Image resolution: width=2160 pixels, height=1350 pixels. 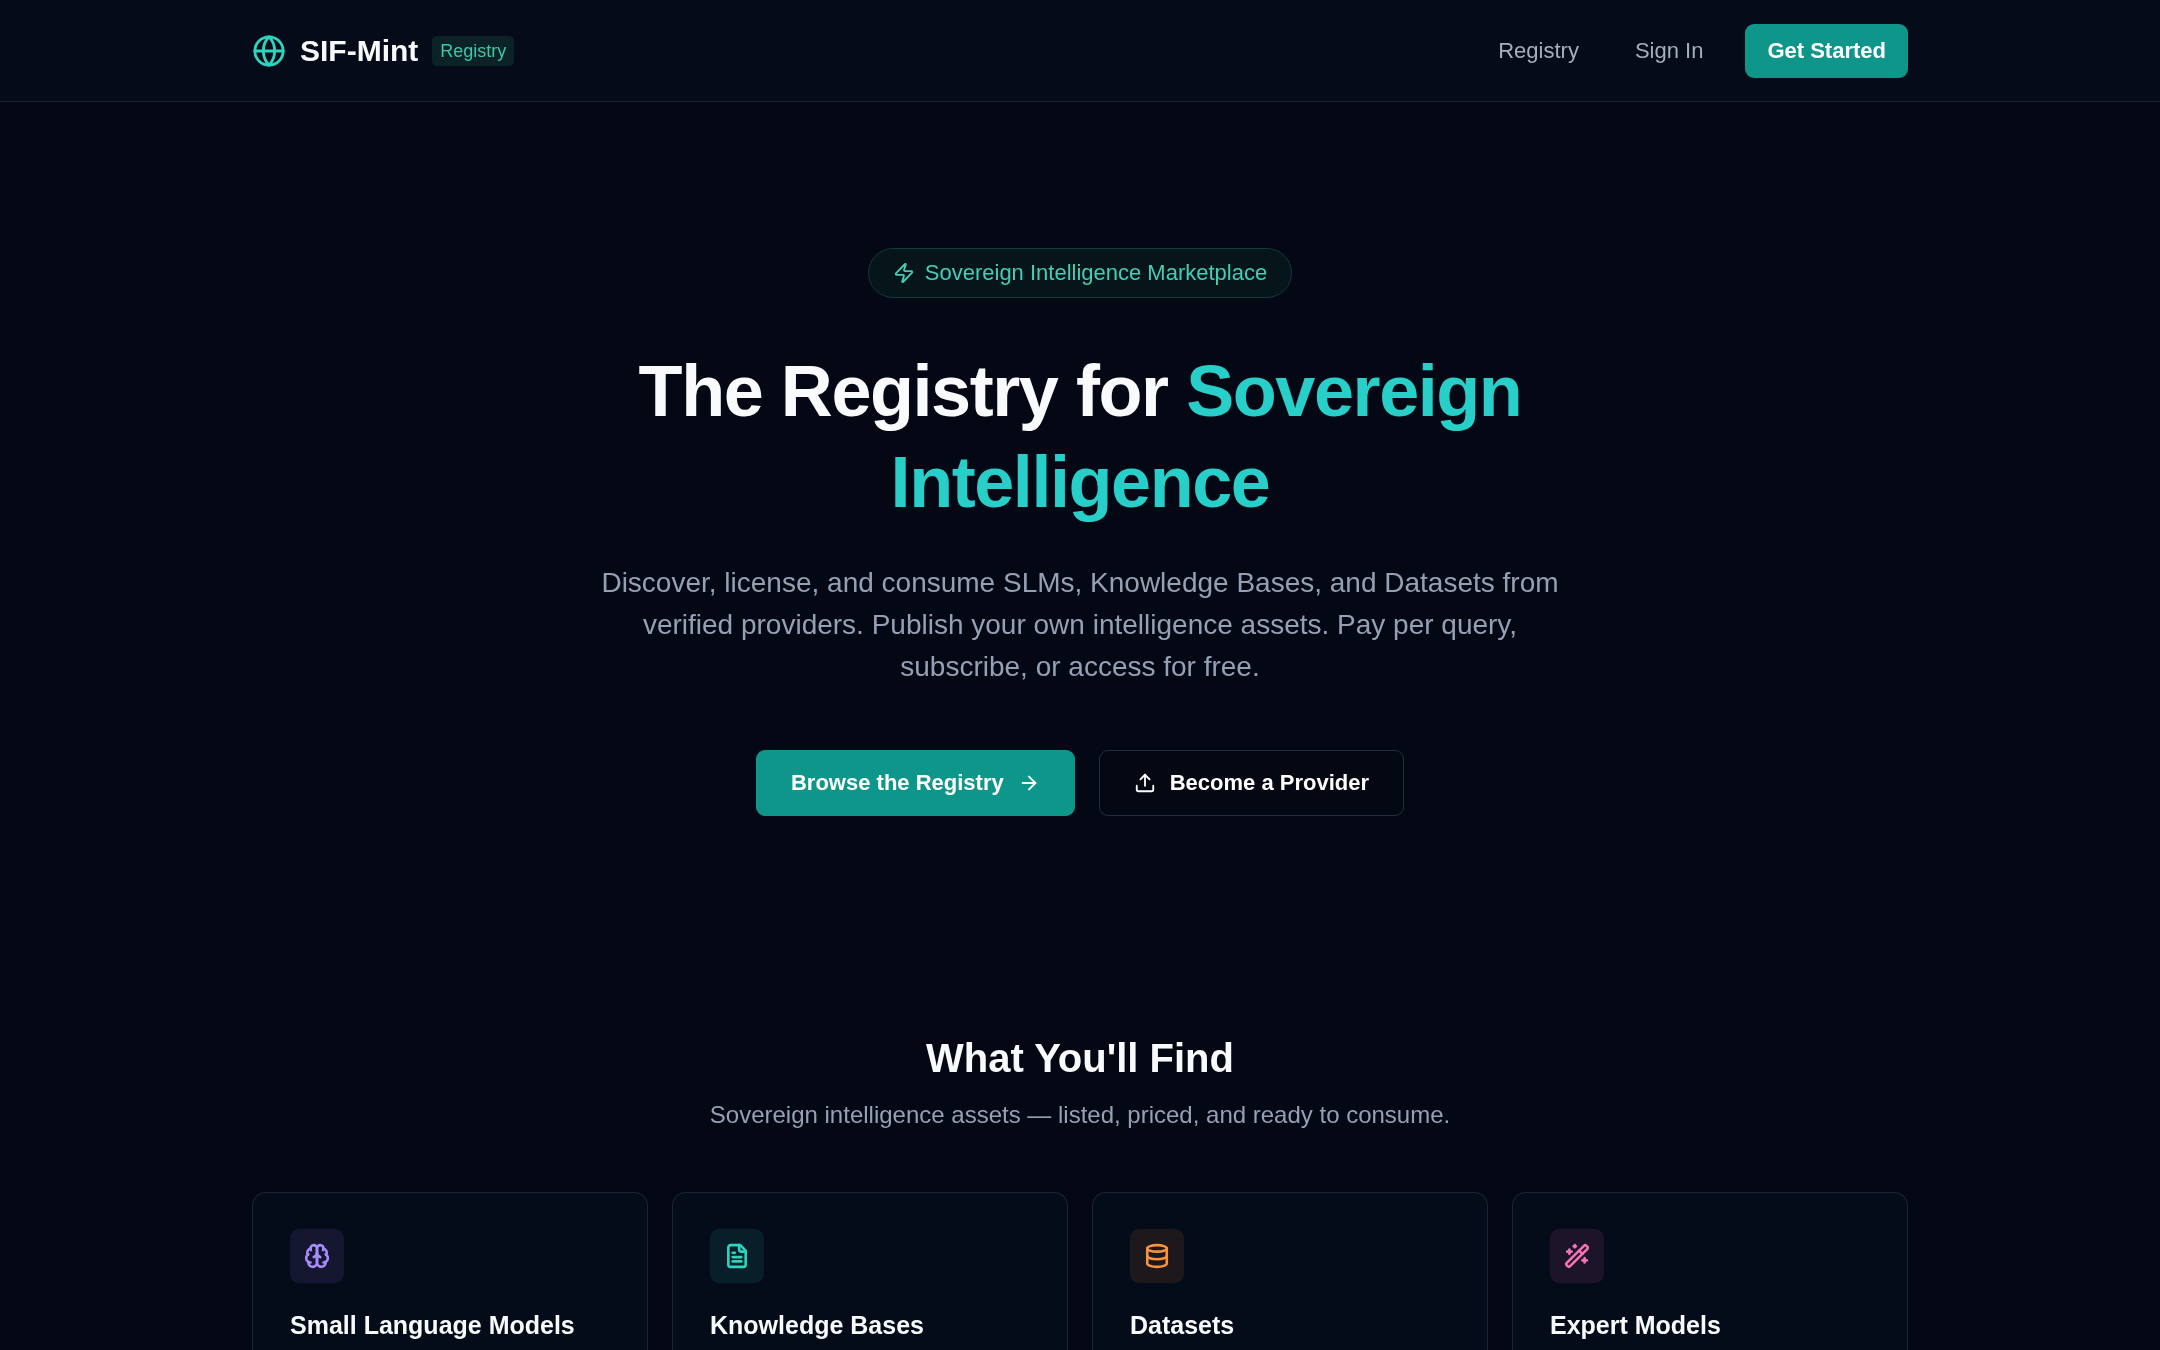 I want to click on logo-link: SIF-Mint, so click(x=359, y=50).